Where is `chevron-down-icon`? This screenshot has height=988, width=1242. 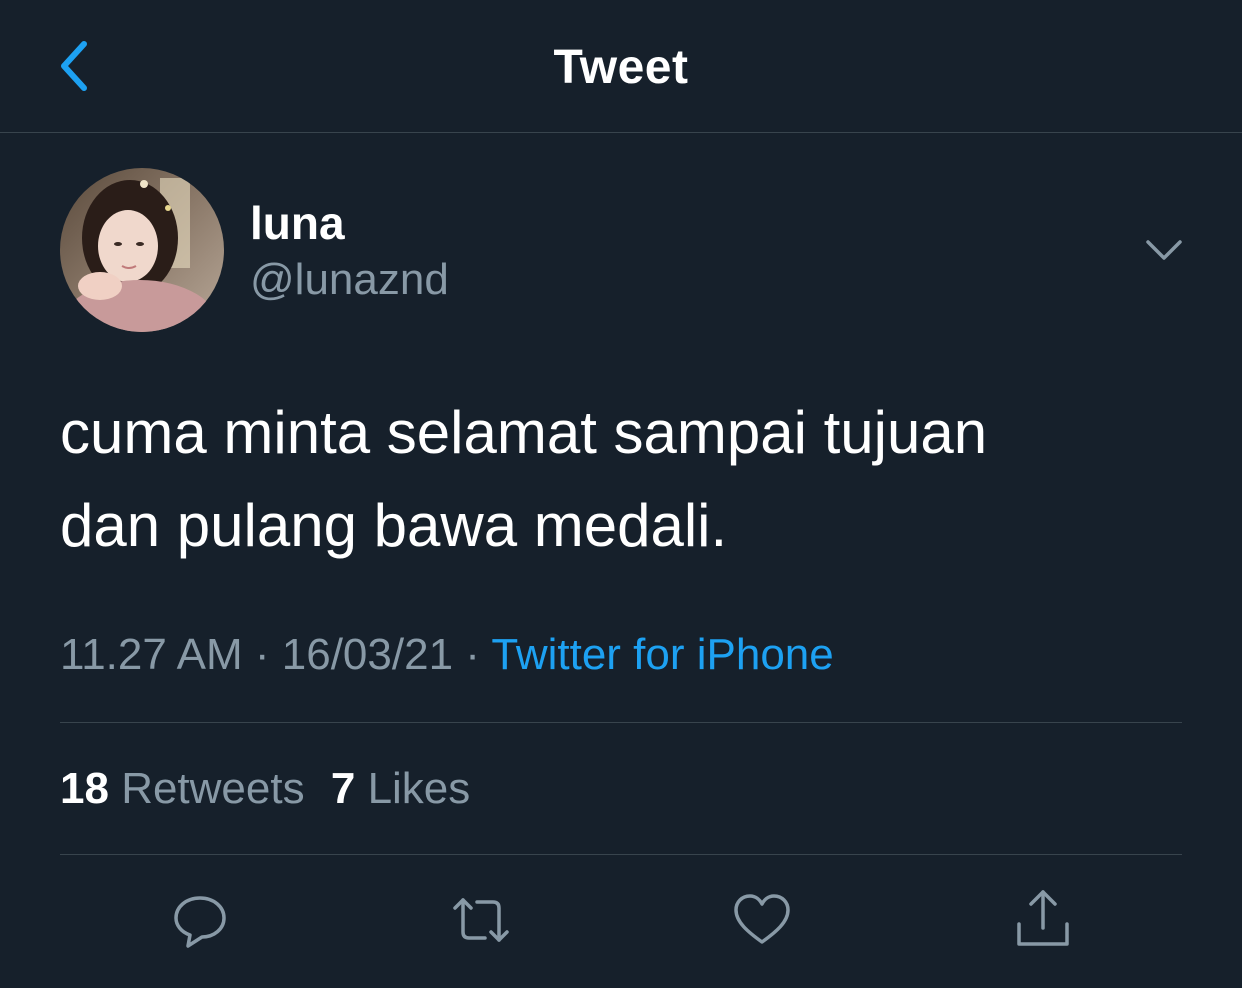 chevron-down-icon is located at coordinates (1164, 250).